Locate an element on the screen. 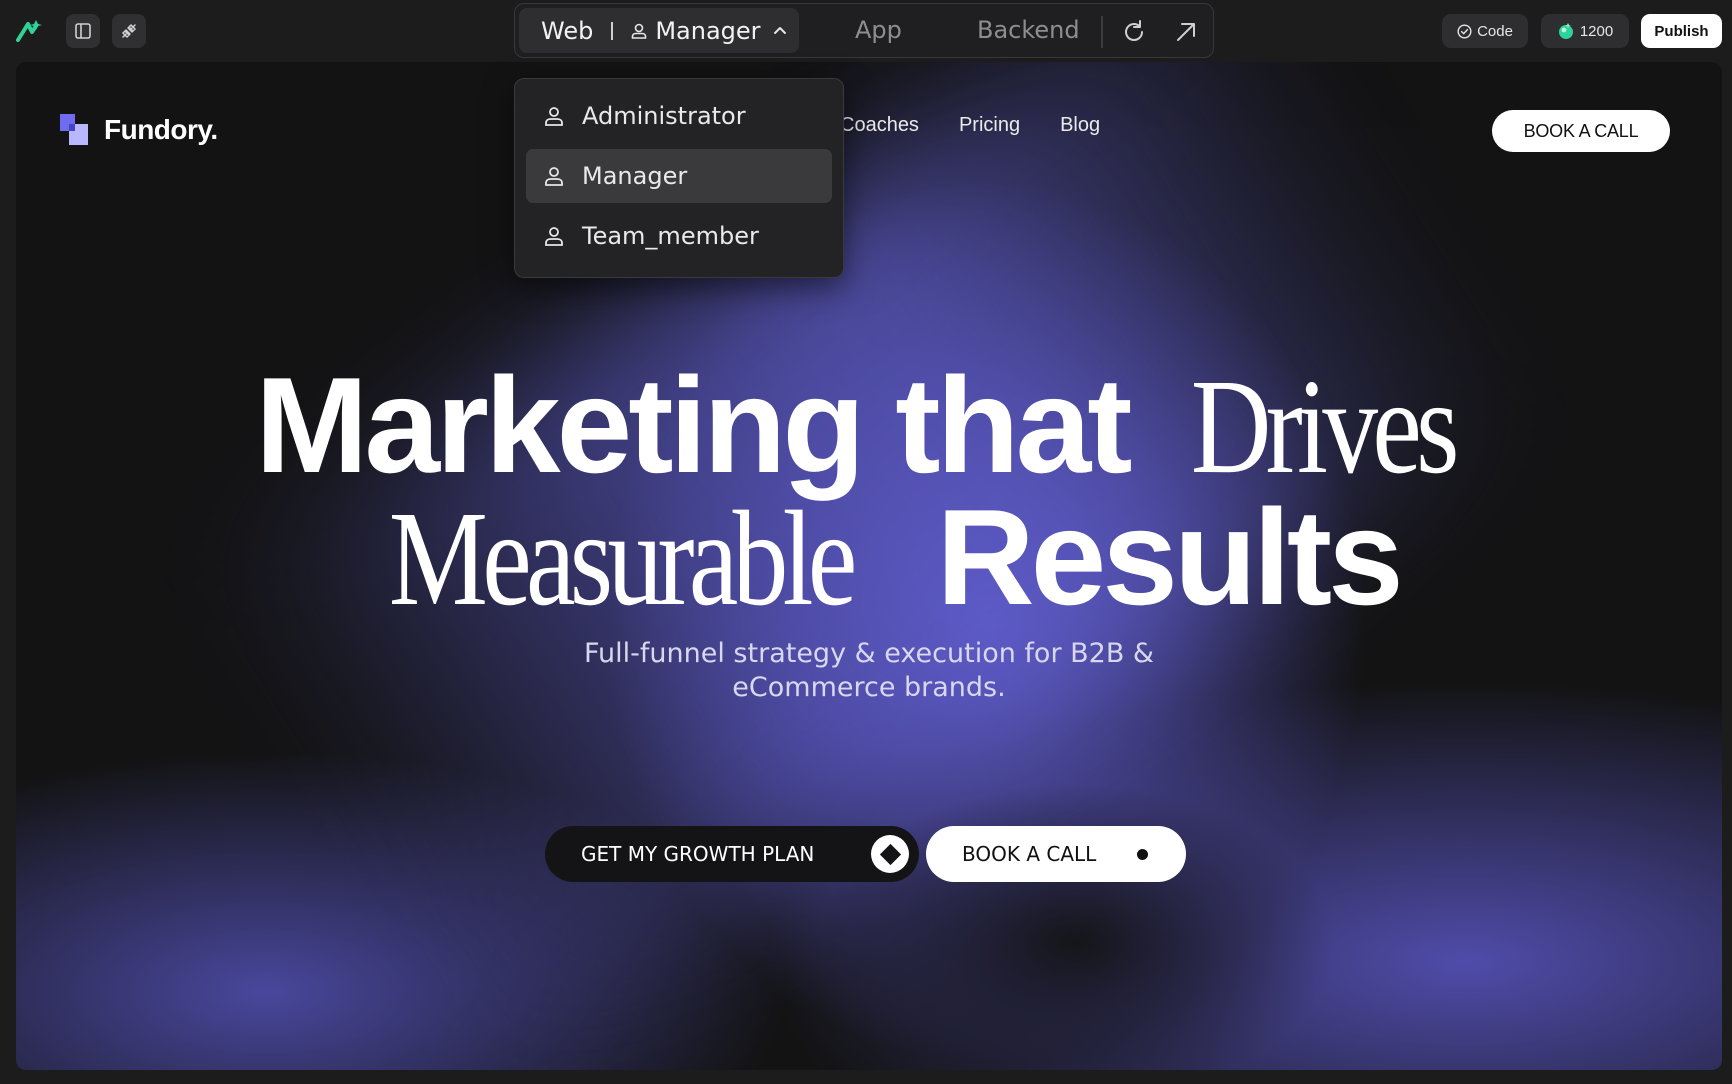 The image size is (1732, 1084). hero-line1-sans: Marketing that is located at coordinates (693, 425).